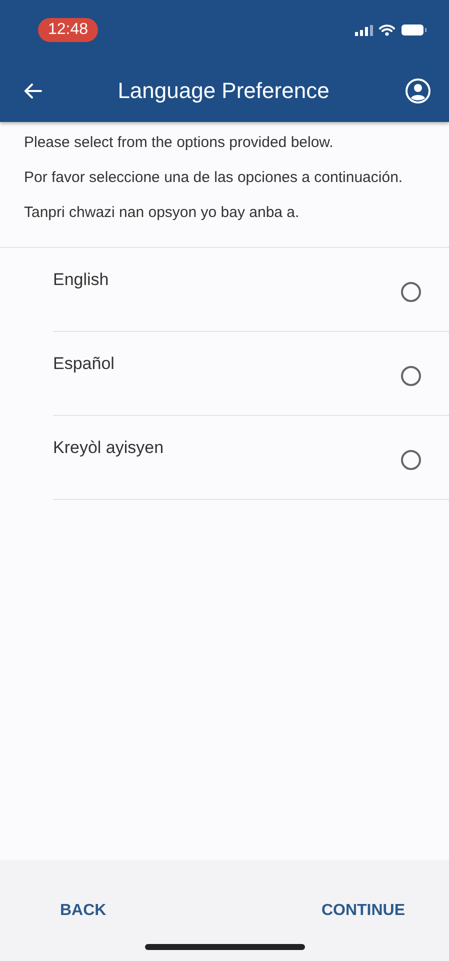 The width and height of the screenshot is (449, 961). I want to click on language-option: Kreyòl ayisyen, so click(251, 458).